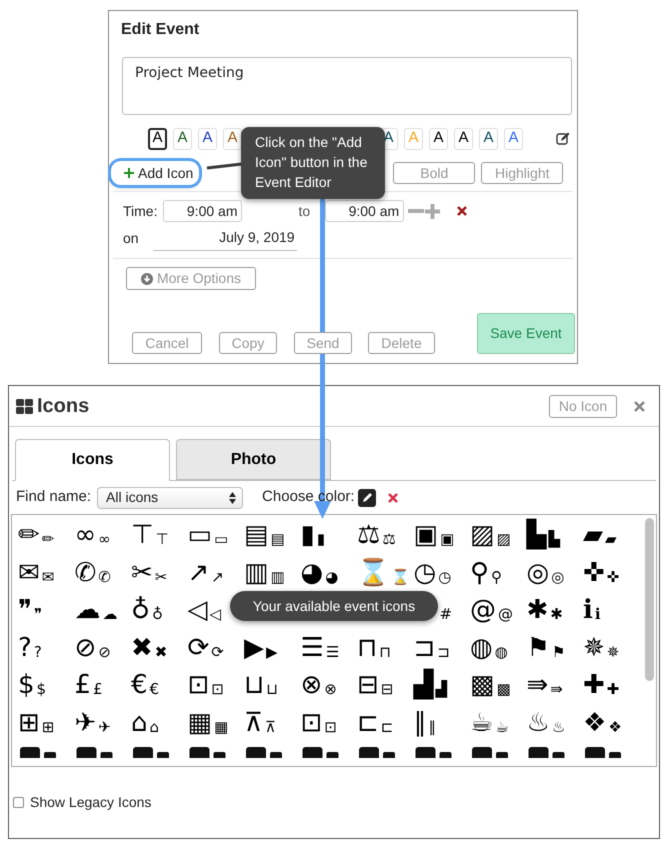  What do you see at coordinates (155, 173) in the screenshot?
I see `add-icon-button: Add Icon` at bounding box center [155, 173].